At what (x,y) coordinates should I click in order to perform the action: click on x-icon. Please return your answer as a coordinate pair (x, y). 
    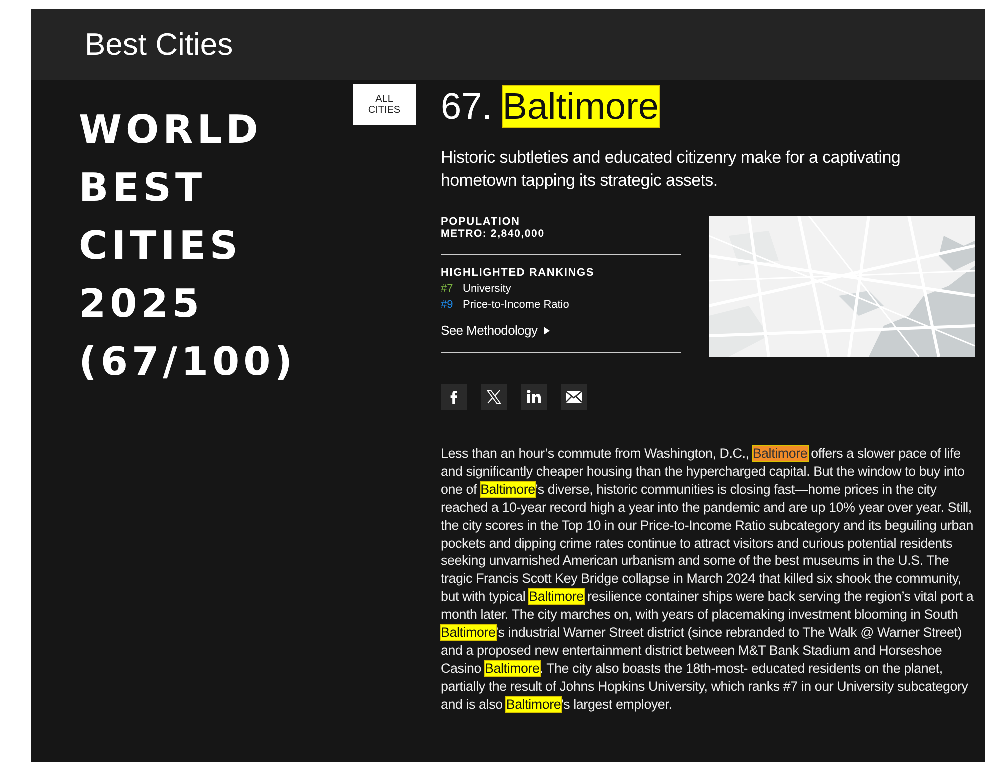
    Looking at the image, I should click on (494, 397).